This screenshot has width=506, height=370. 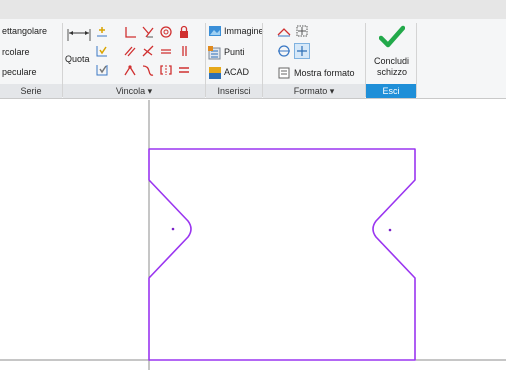 What do you see at coordinates (314, 59) in the screenshot?
I see `format-panel: Mostra formato Formato ▾` at bounding box center [314, 59].